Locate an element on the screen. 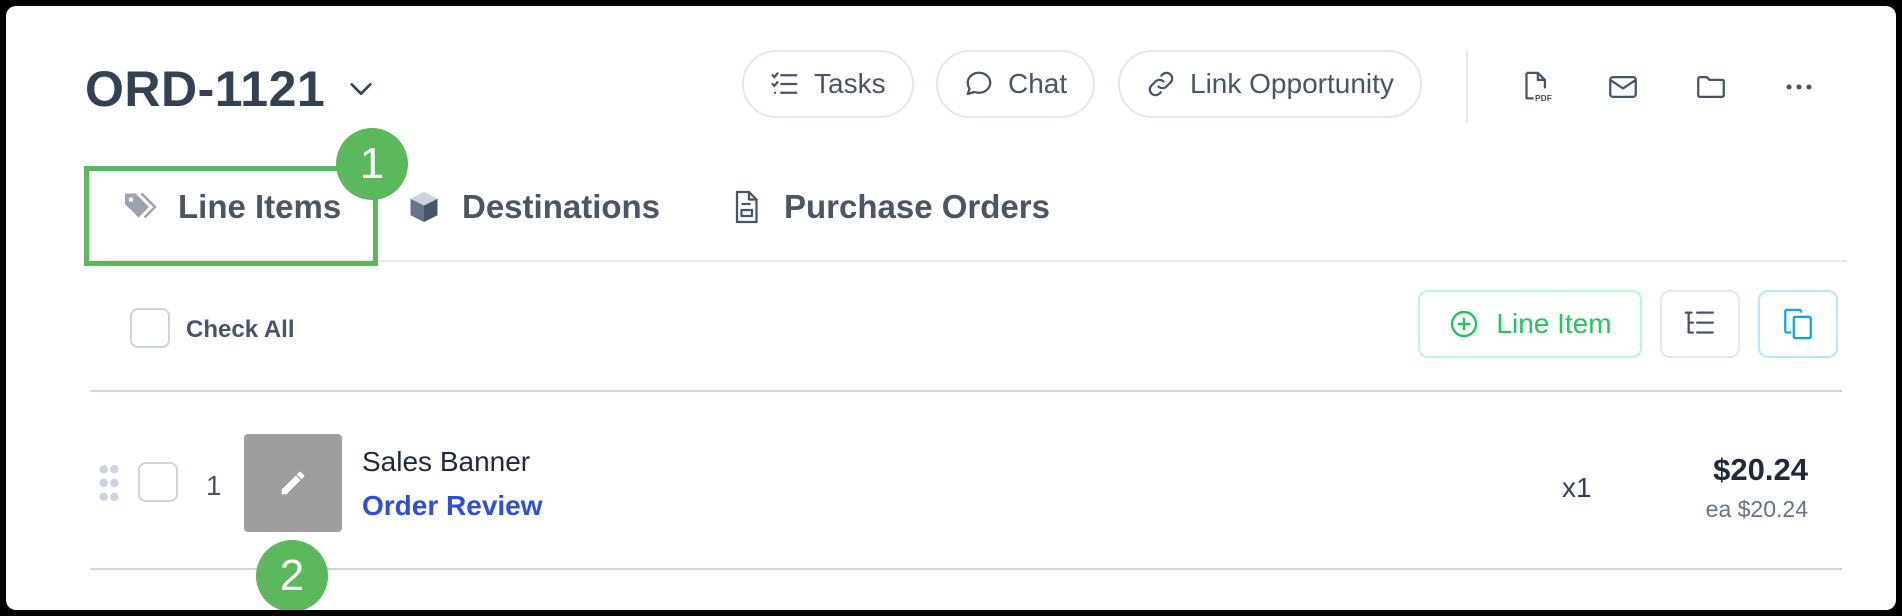  line-item-checkbox is located at coordinates (158, 482).